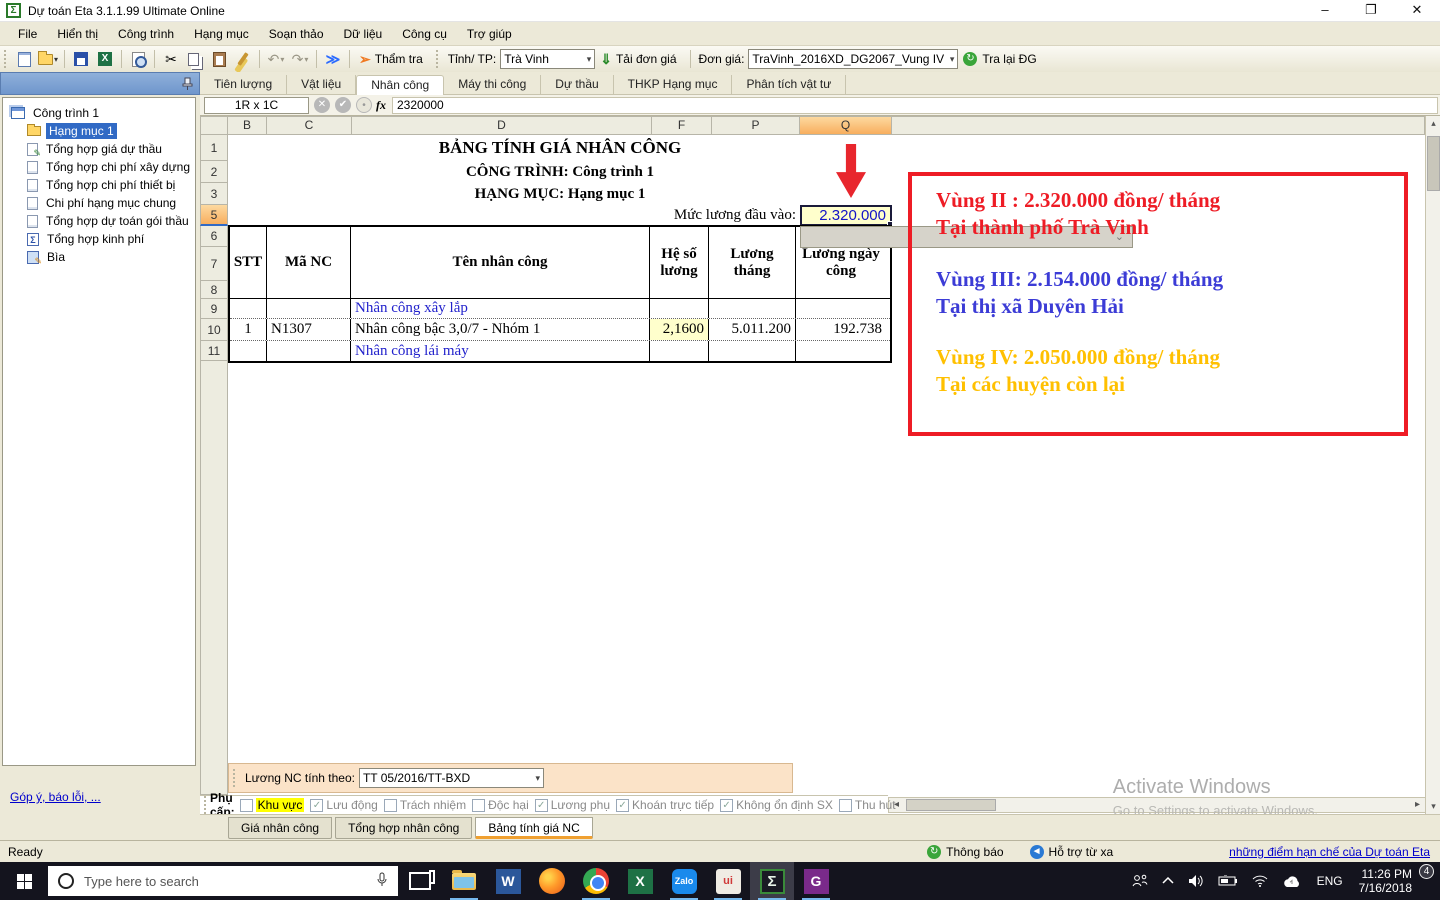  Describe the element at coordinates (841, 329) in the screenshot. I see `cell-luong-ngay: 192.738` at that location.